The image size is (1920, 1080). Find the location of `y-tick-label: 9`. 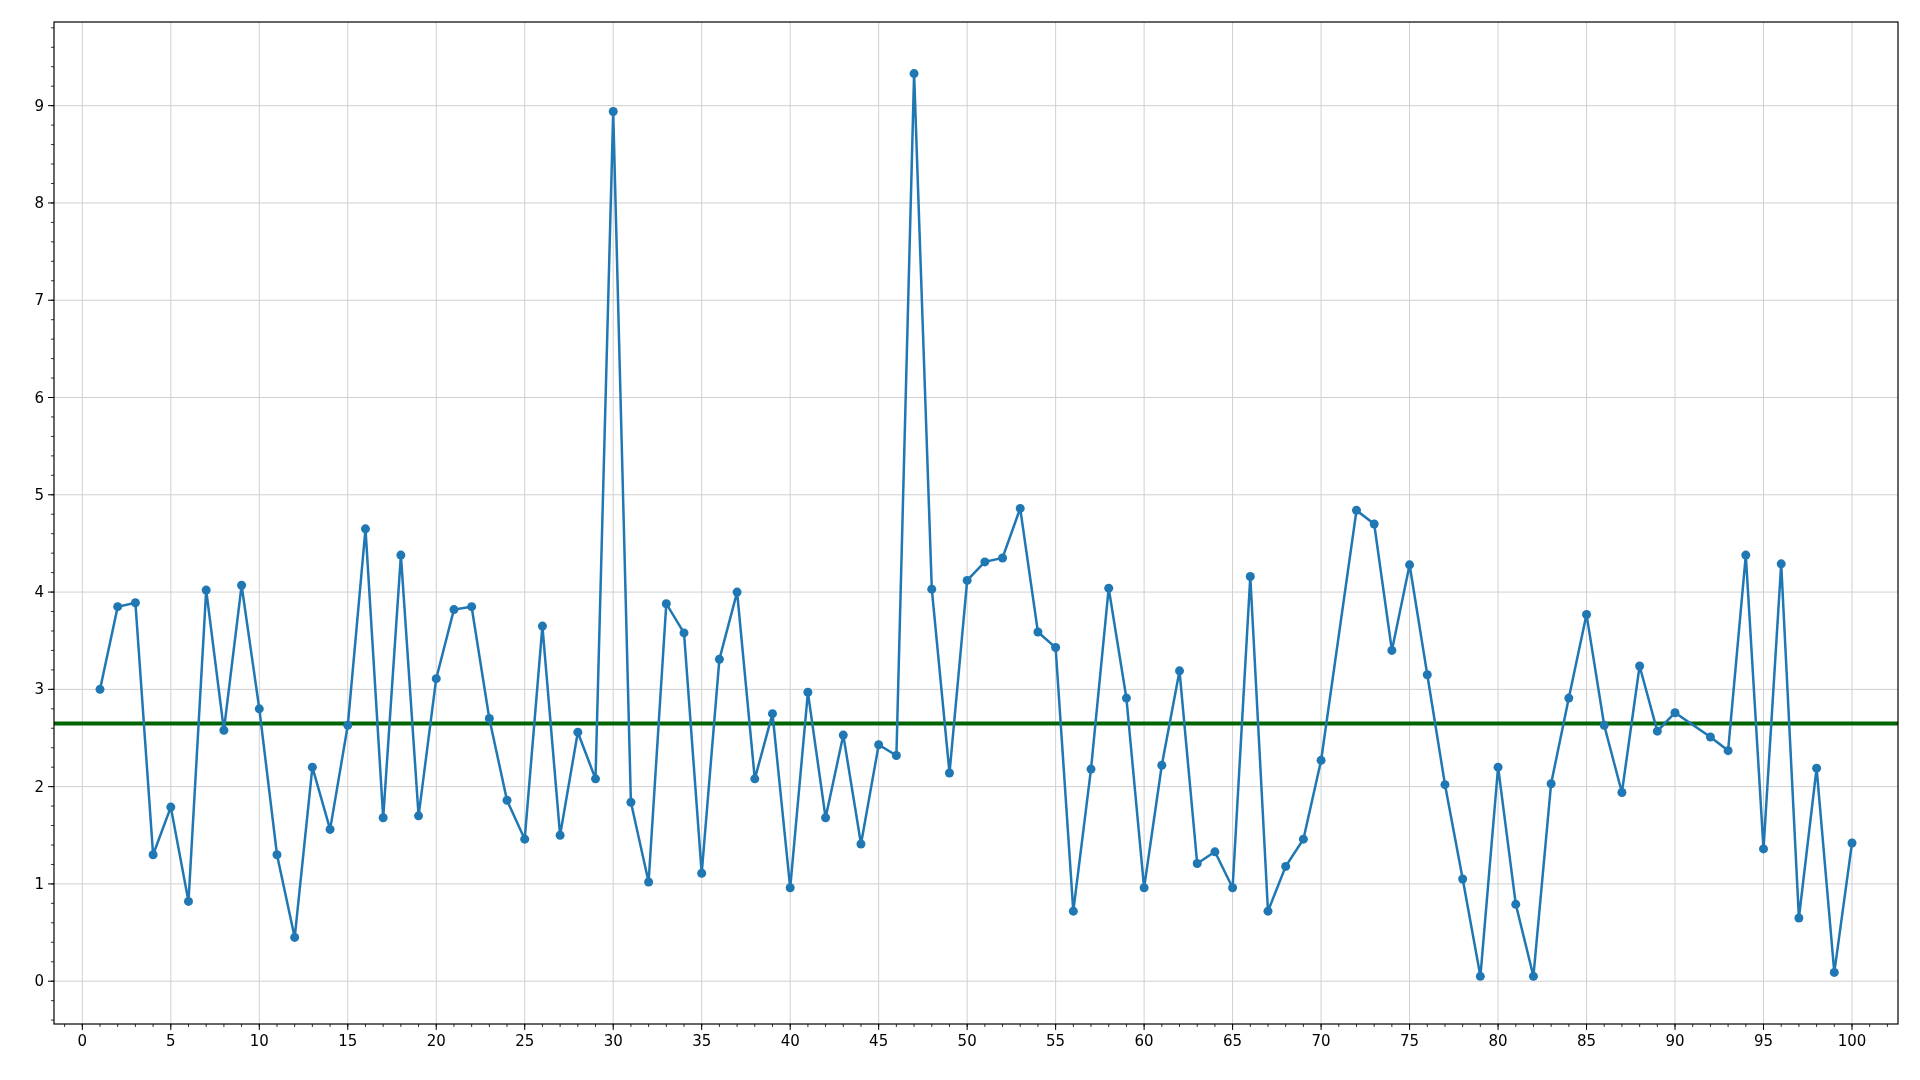

y-tick-label: 9 is located at coordinates (39, 105).